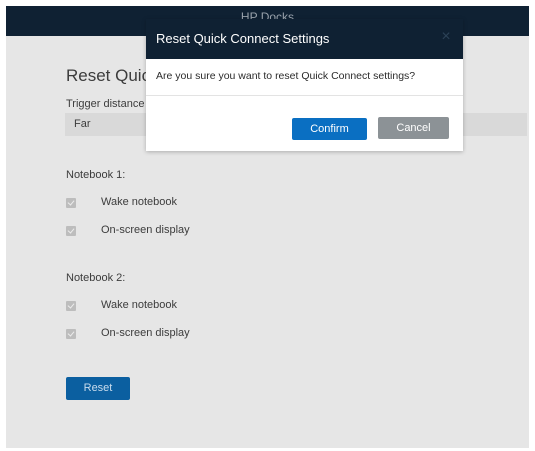  Describe the element at coordinates (96, 278) in the screenshot. I see `notebook-2-label: Notebook 2:` at that location.